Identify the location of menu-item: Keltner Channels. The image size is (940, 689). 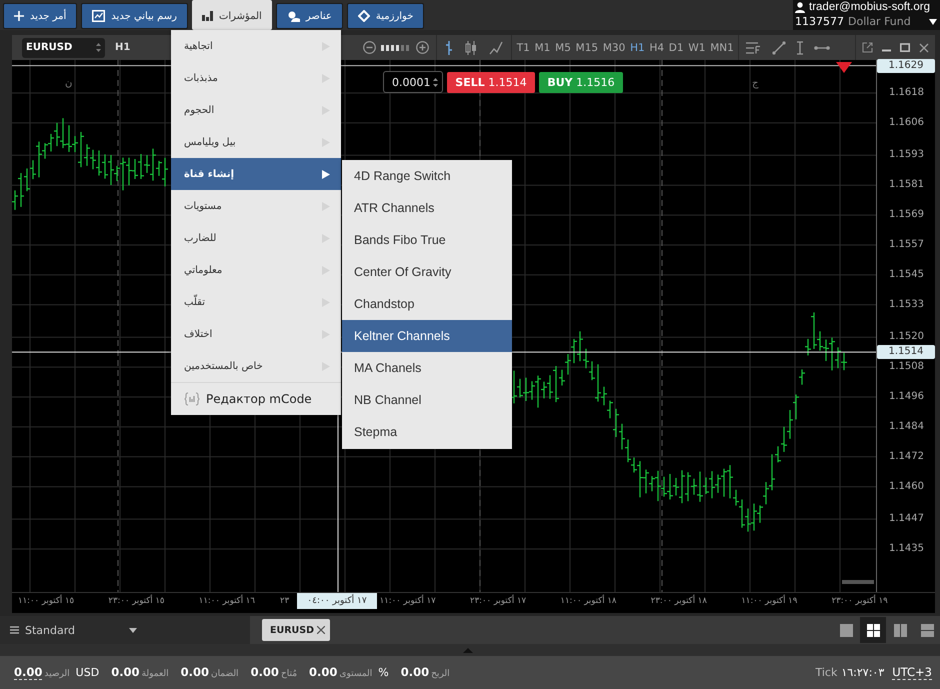
(427, 336).